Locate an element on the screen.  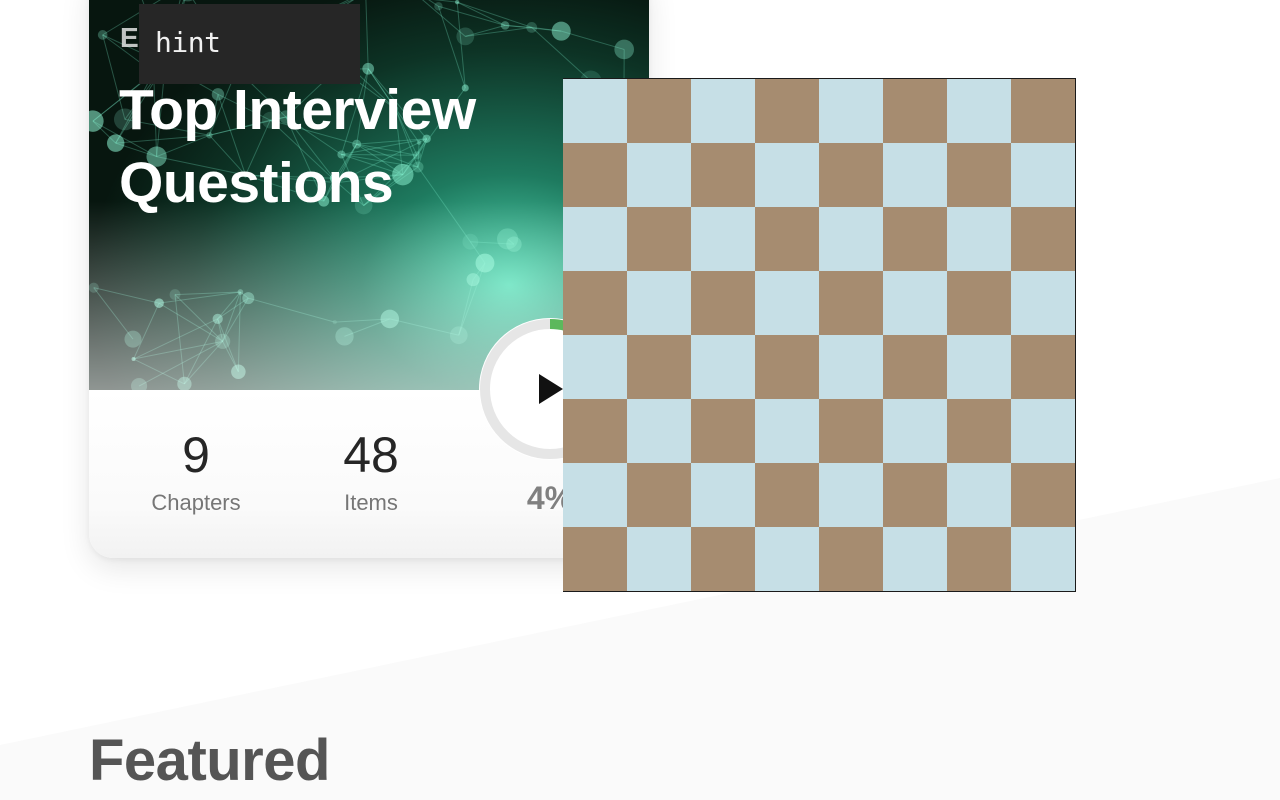
hint-tooltip-text: hint is located at coordinates (188, 42).